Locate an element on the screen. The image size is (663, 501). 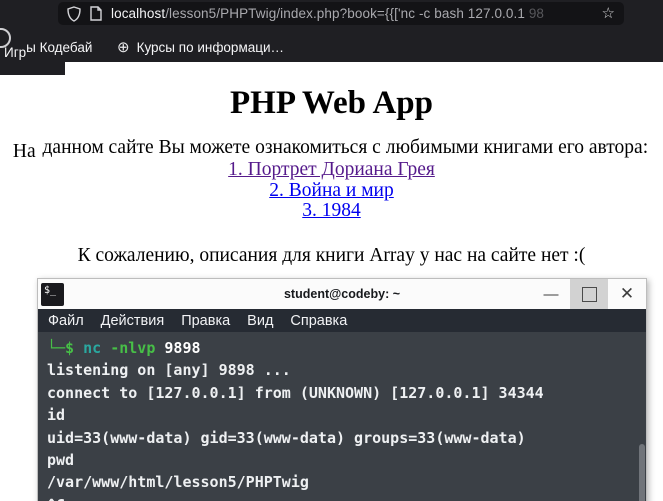
terminal-scrollbar-thumb is located at coordinates (642, 472).